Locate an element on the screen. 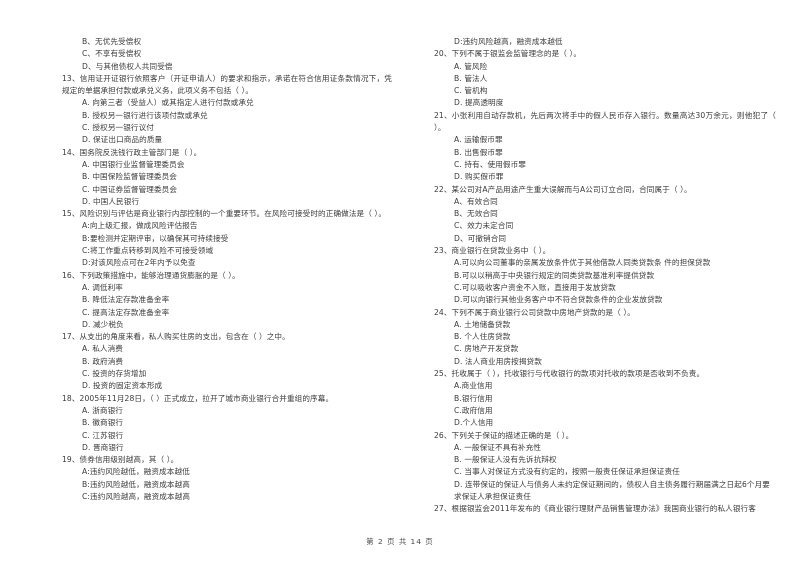  question-option: C. 房地产开发贷款 is located at coordinates (486, 349).